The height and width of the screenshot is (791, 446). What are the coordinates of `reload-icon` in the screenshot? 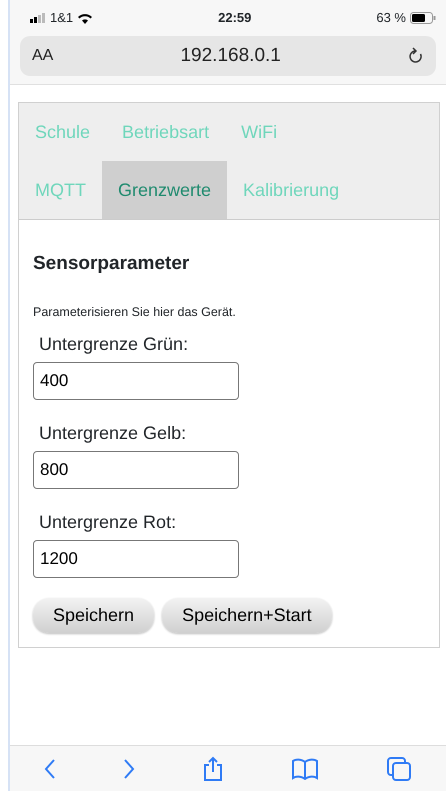 It's located at (416, 56).